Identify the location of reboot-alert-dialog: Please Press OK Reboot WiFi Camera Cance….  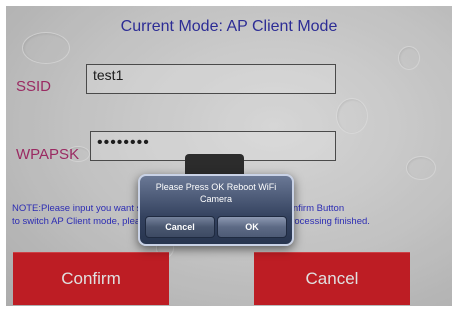
(216, 210).